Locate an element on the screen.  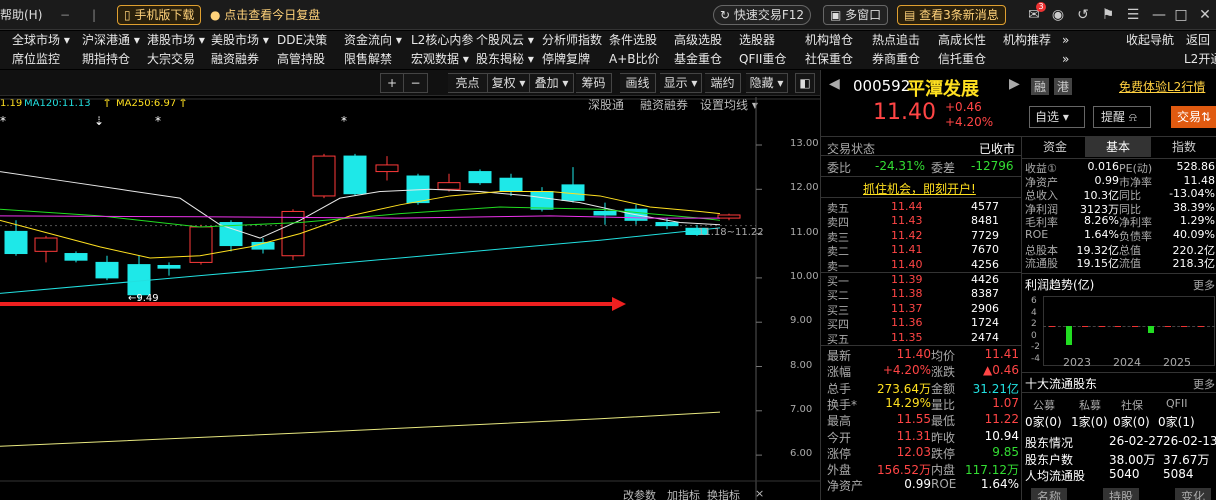
tab-switch-indicator: 换指标 is located at coordinates (723, 493).